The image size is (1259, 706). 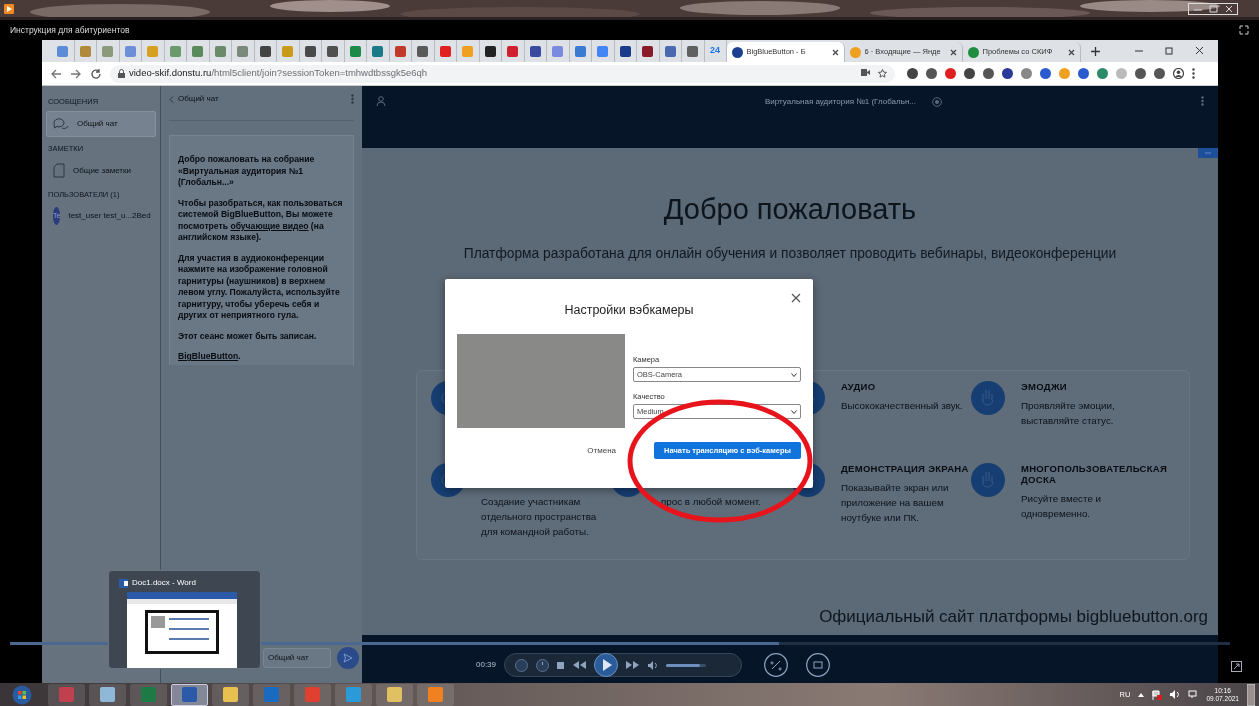 I want to click on profile-icon, so click(x=1178, y=73).